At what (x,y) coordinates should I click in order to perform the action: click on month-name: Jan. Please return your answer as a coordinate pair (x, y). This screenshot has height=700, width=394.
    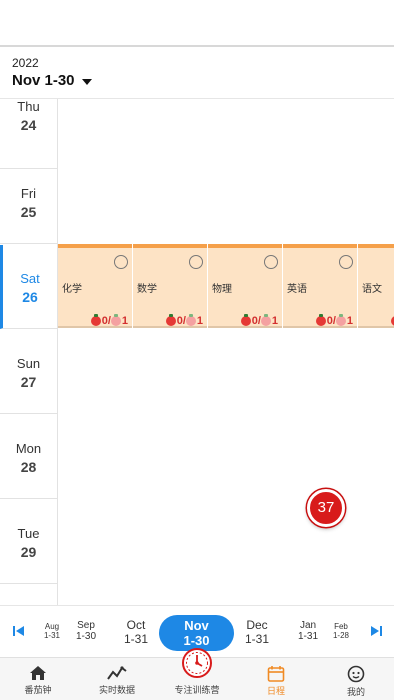
    Looking at the image, I should click on (308, 625).